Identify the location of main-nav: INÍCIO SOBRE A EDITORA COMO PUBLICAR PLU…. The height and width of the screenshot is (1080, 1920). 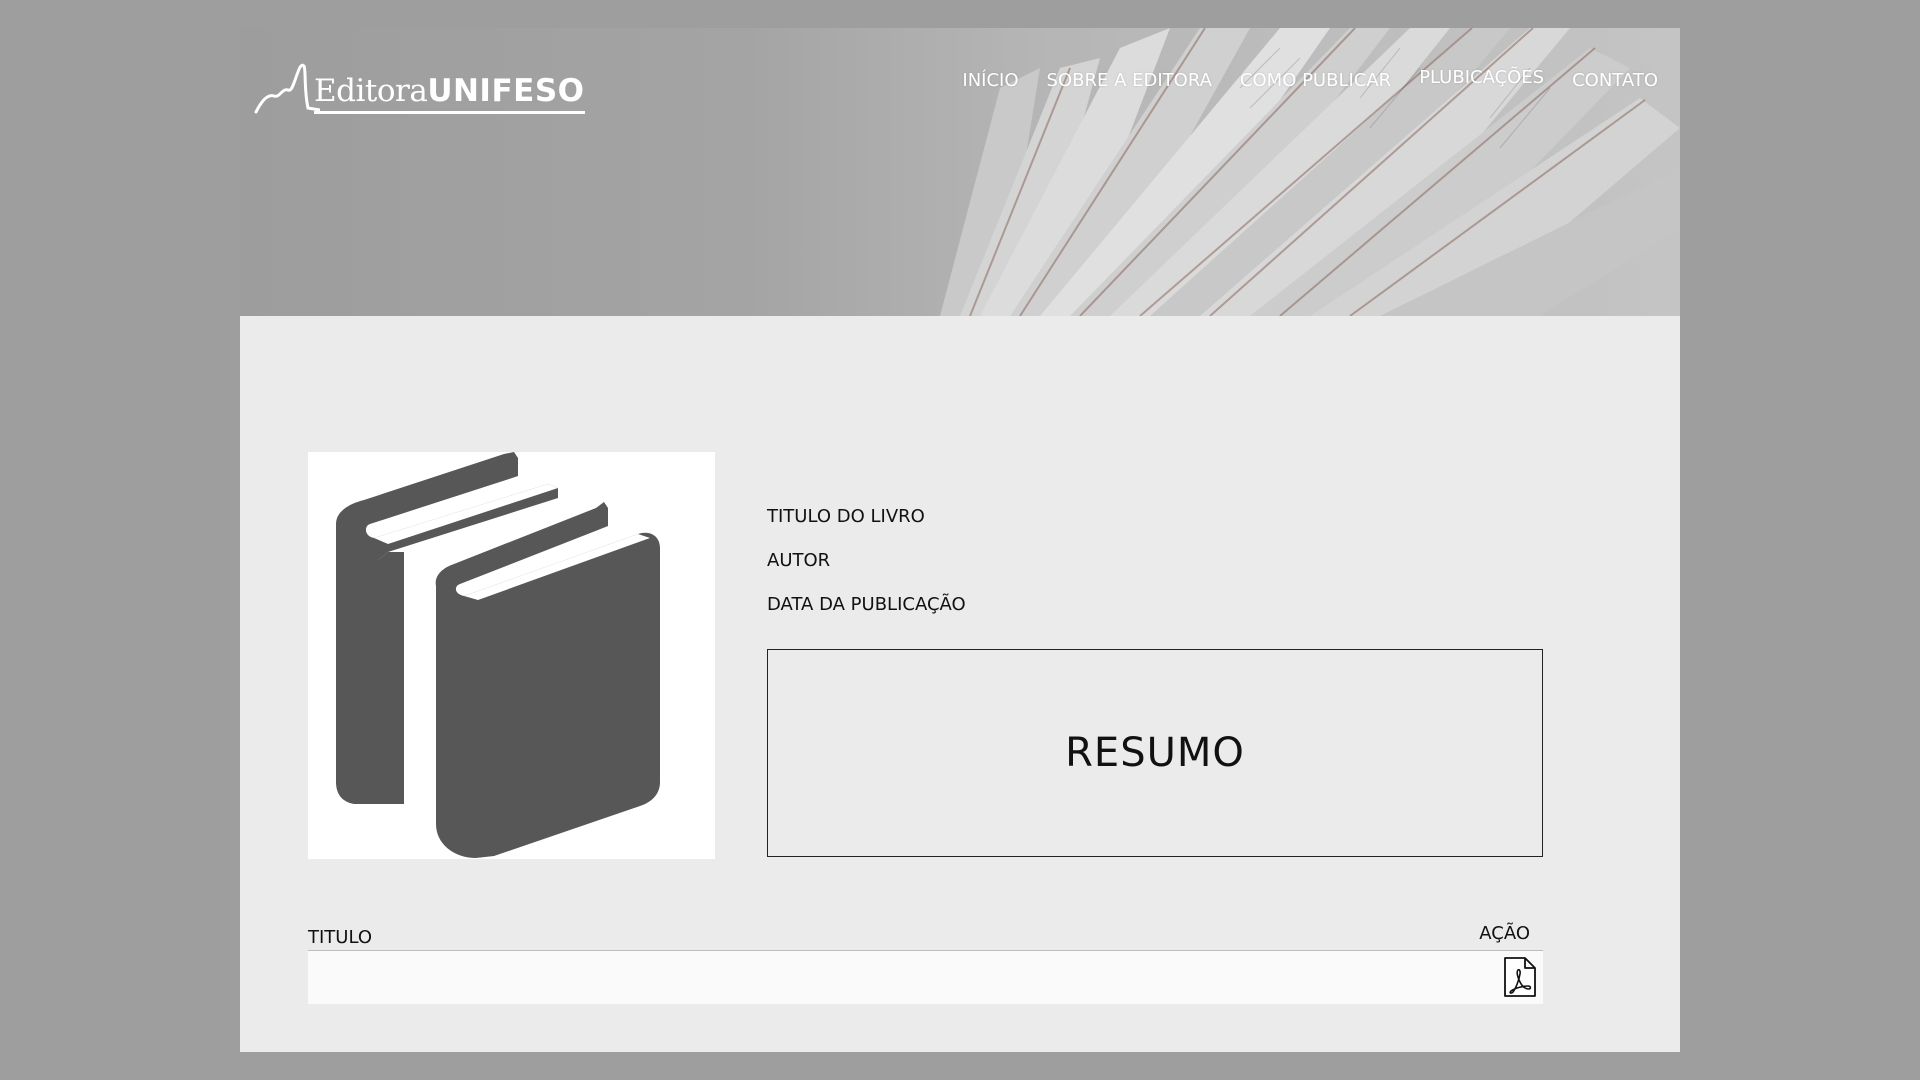
(1310, 79).